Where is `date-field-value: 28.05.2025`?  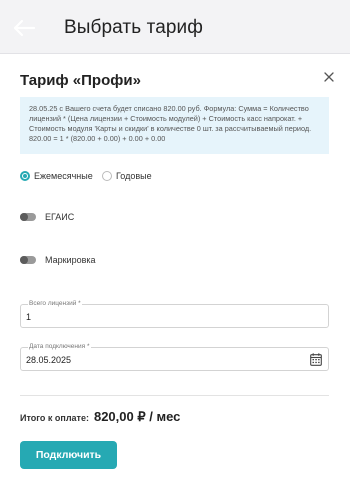
date-field-value: 28.05.2025 is located at coordinates (48, 360).